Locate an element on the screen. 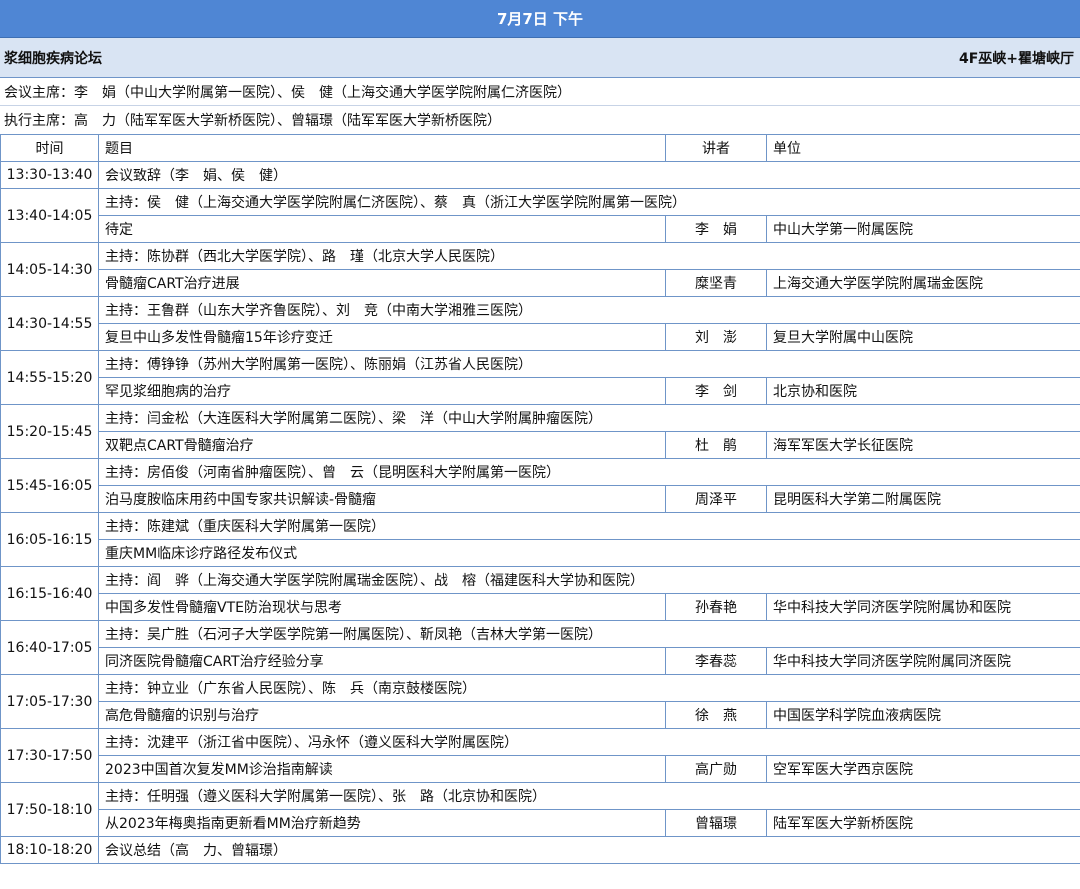  session-time: 15:20-15:45 is located at coordinates (49, 431).